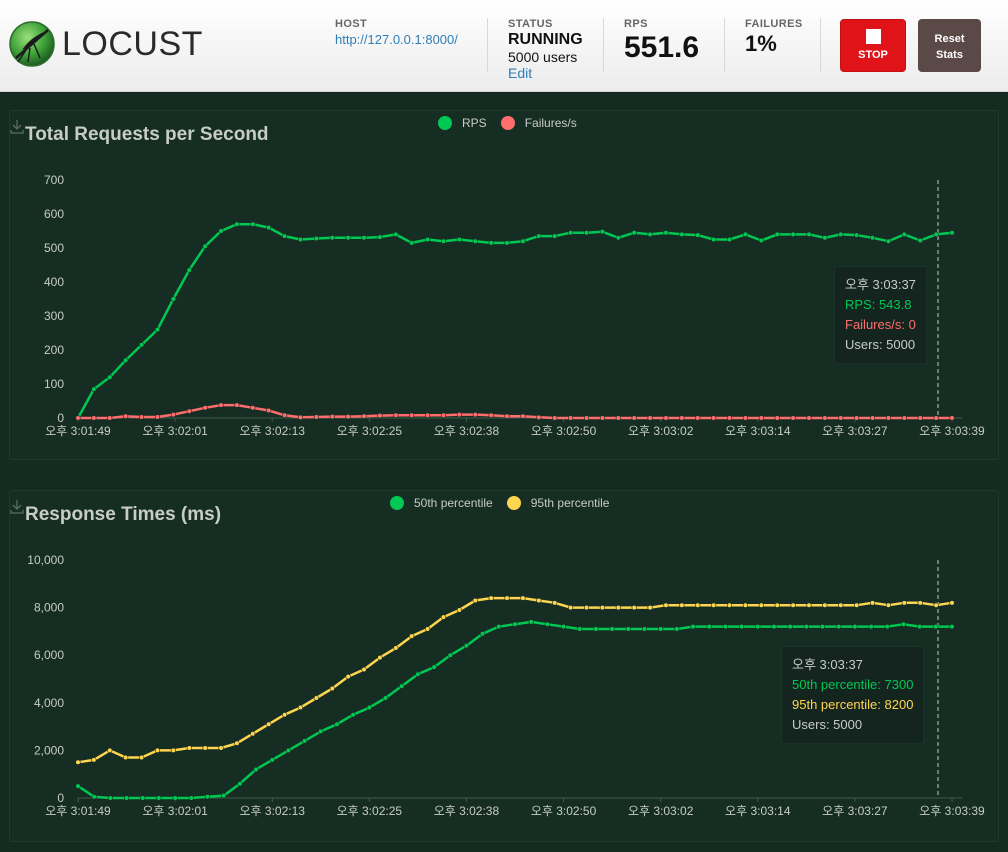 The image size is (1008, 852). I want to click on legend-label: 95th percentile, so click(570, 503).